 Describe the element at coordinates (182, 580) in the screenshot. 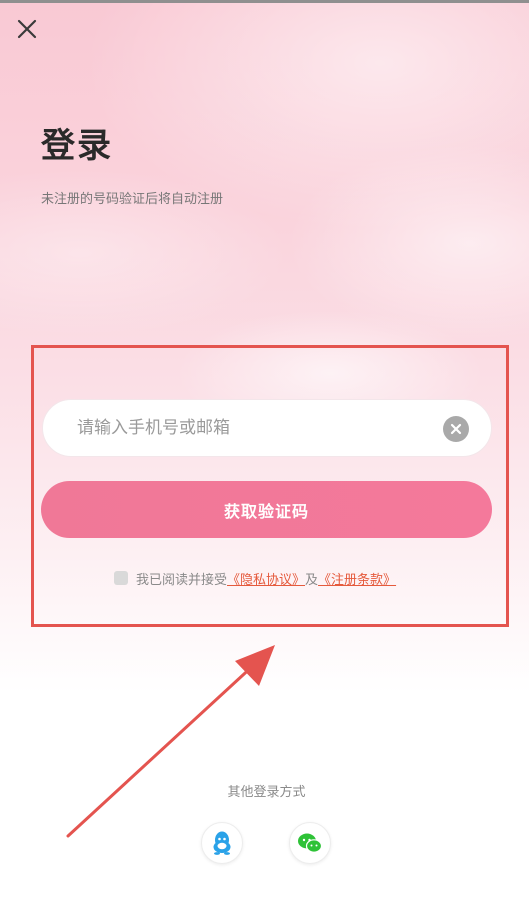

I see `agreement-text: 我已阅读并接受` at that location.